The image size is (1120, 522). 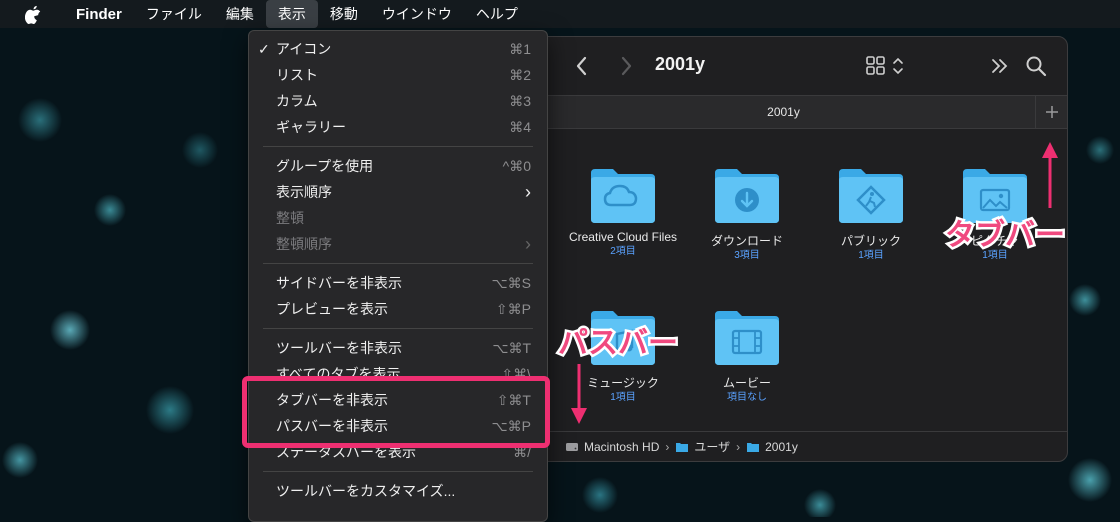 I want to click on folder-item: ダウンロード 3項目, so click(x=747, y=214).